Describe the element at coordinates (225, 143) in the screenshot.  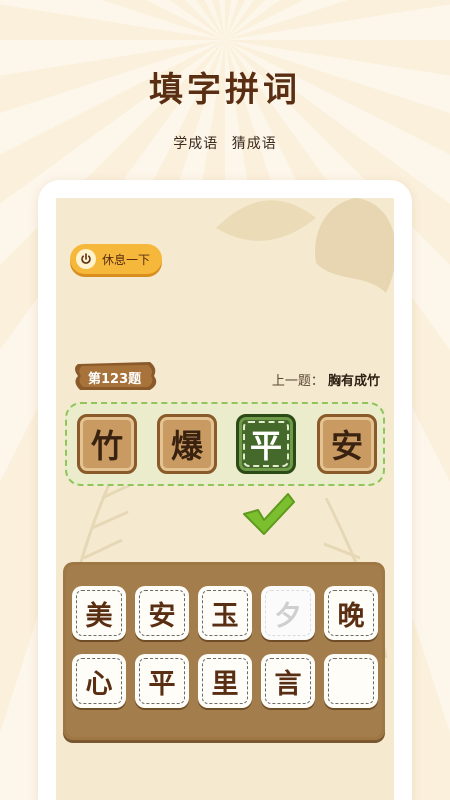
I see `app-subtitle: 学成语 猜成语` at that location.